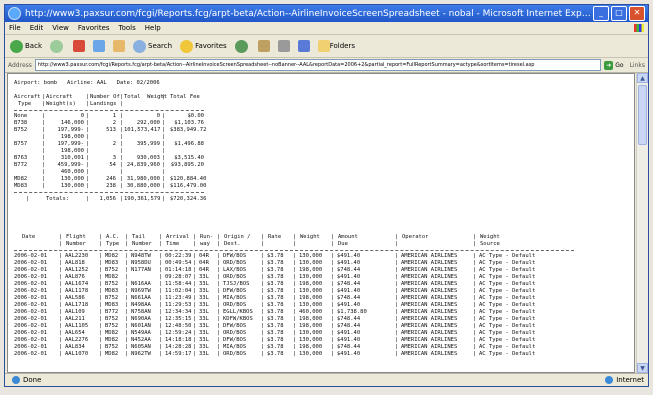  Describe the element at coordinates (283, 46) in the screenshot. I see `print-button` at that location.